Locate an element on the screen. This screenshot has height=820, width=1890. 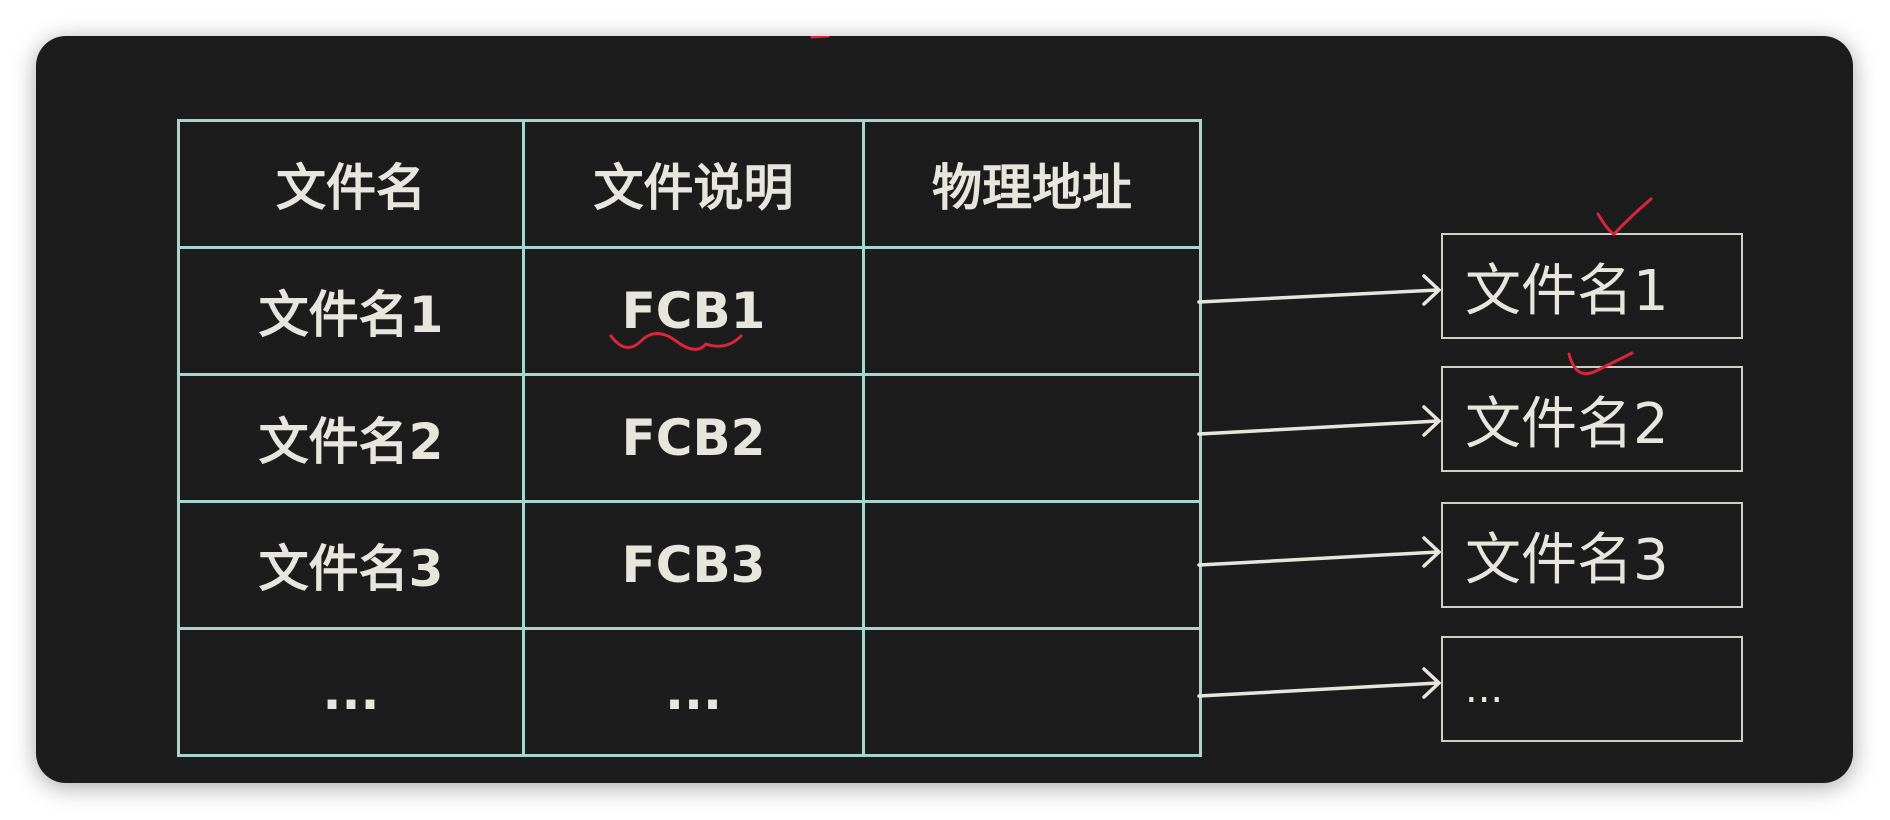
red-mark-top is located at coordinates (820, 37).